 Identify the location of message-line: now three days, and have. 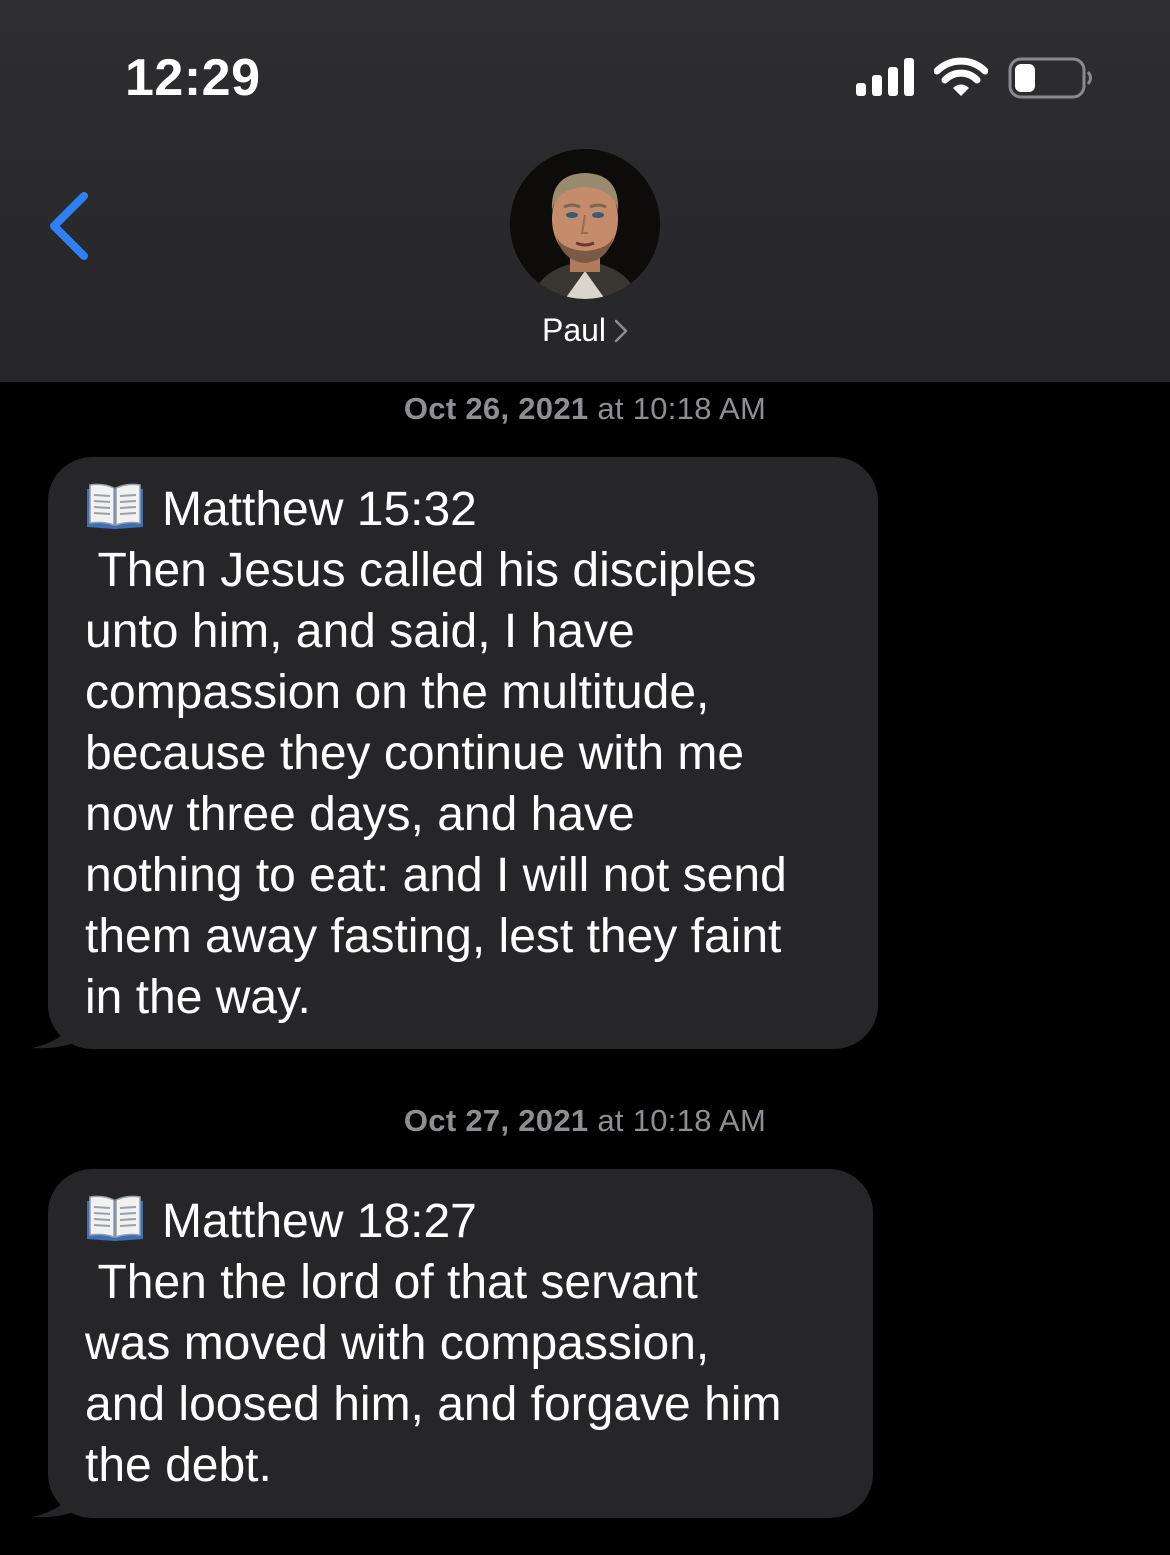
(360, 814).